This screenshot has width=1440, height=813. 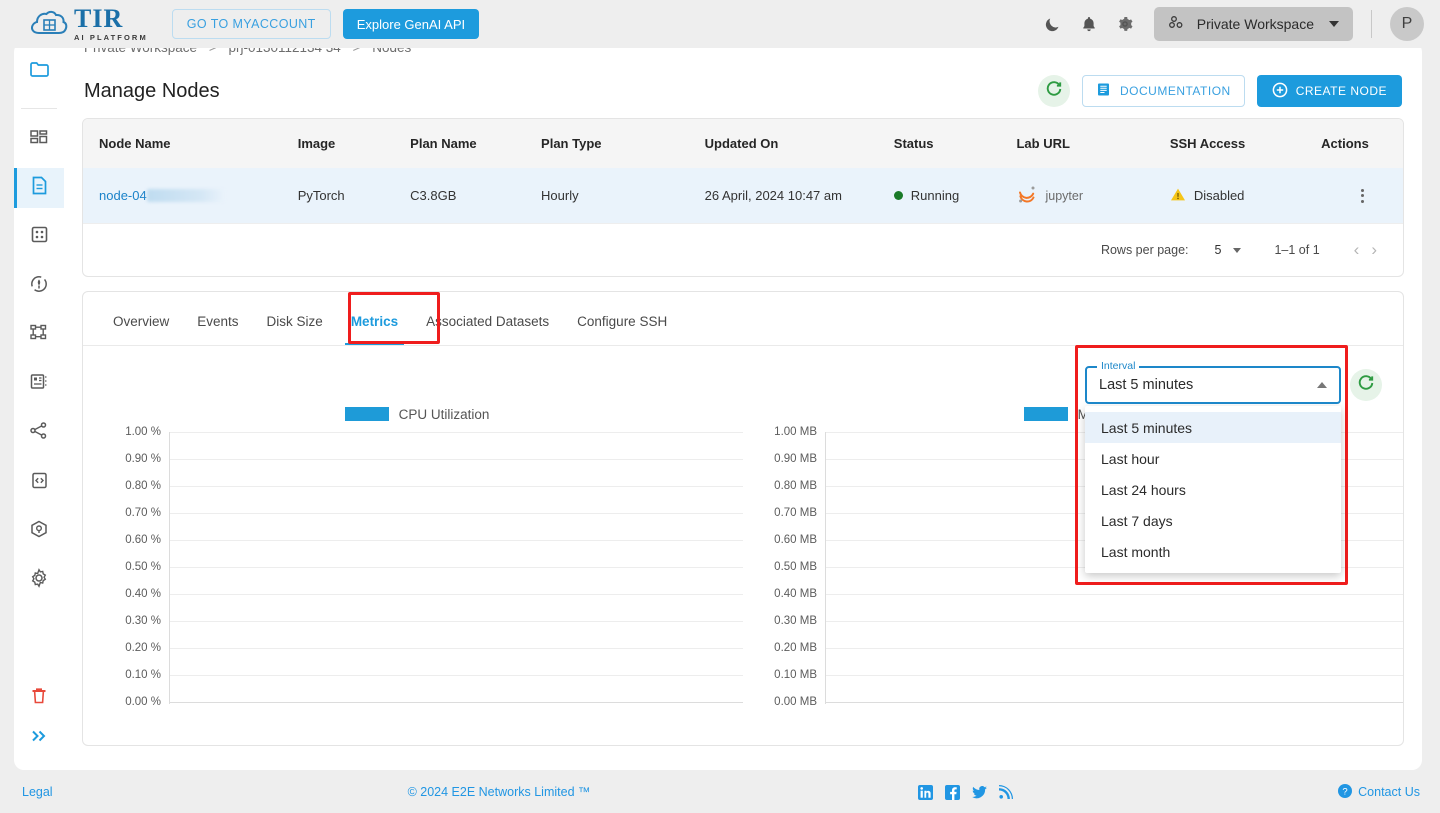 What do you see at coordinates (795, 648) in the screenshot?
I see `memory-ytick: 0.20 MB` at bounding box center [795, 648].